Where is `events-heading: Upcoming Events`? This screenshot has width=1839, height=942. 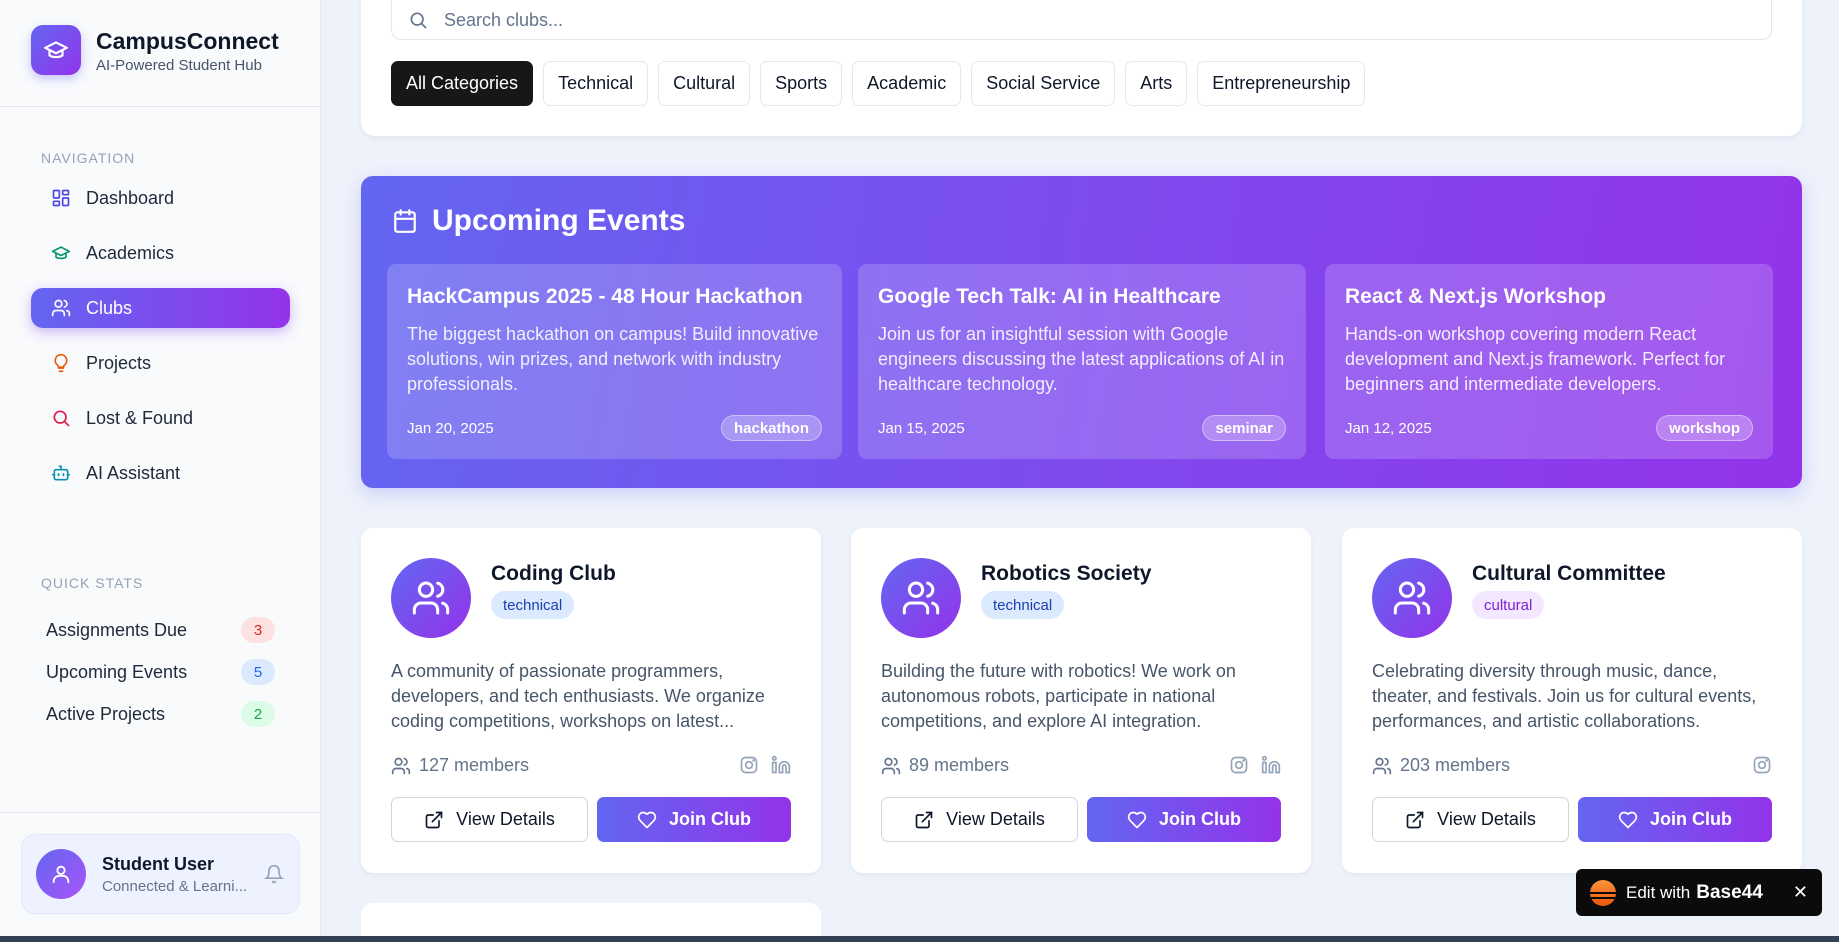
events-heading: Upcoming Events is located at coordinates (538, 221).